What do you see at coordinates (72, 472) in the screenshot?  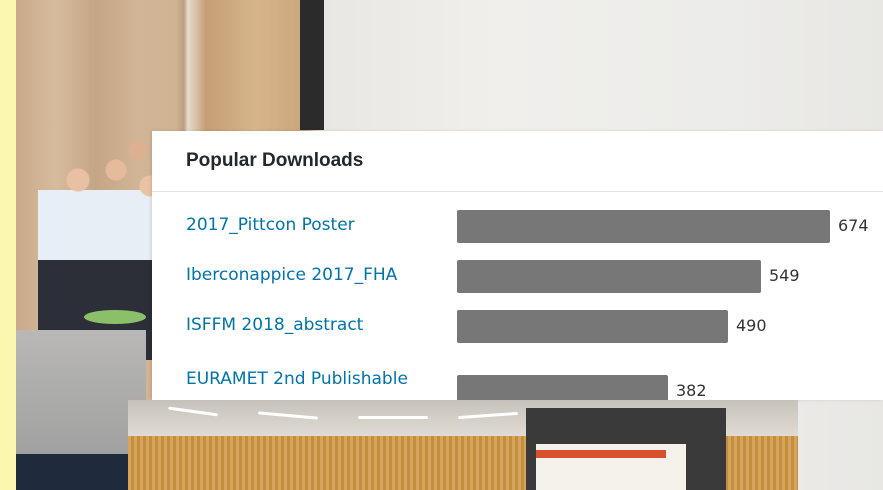 I see `bottom-left-dark-area` at bounding box center [72, 472].